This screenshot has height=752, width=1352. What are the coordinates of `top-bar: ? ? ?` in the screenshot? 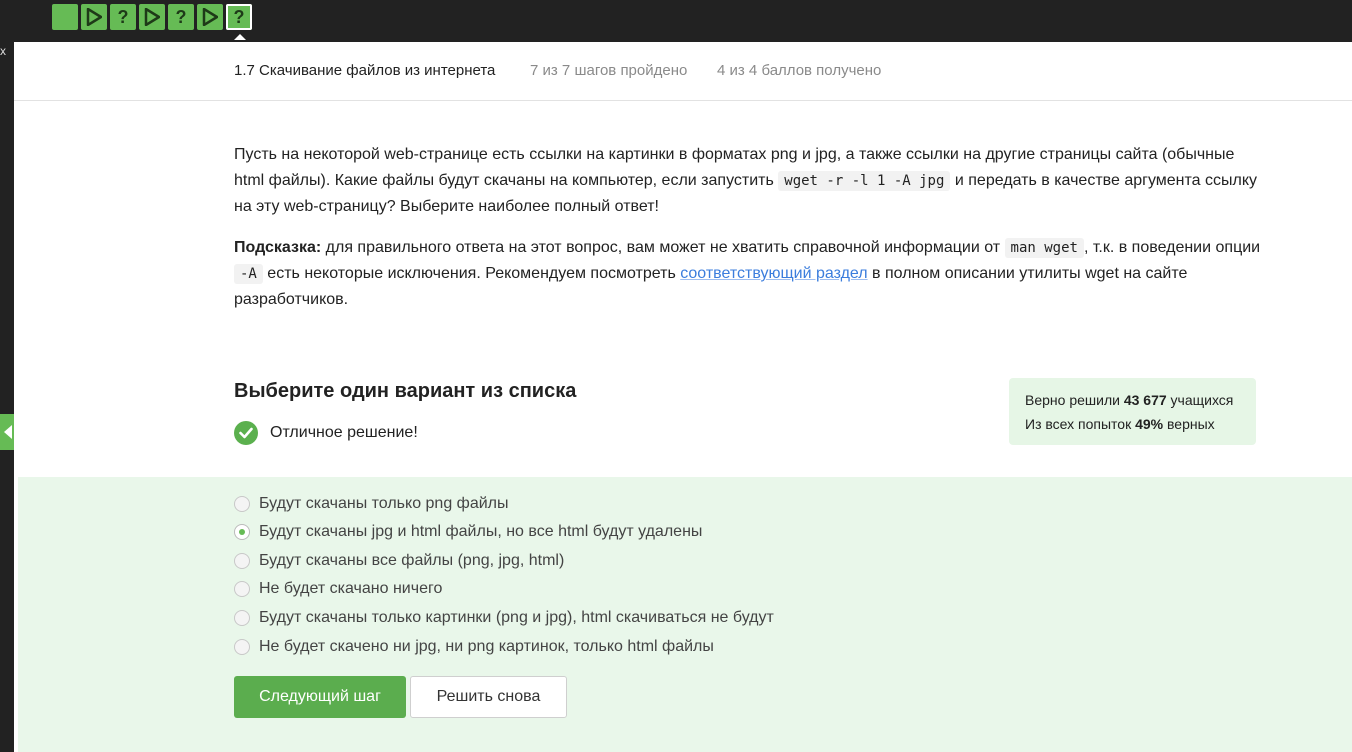 It's located at (676, 21).